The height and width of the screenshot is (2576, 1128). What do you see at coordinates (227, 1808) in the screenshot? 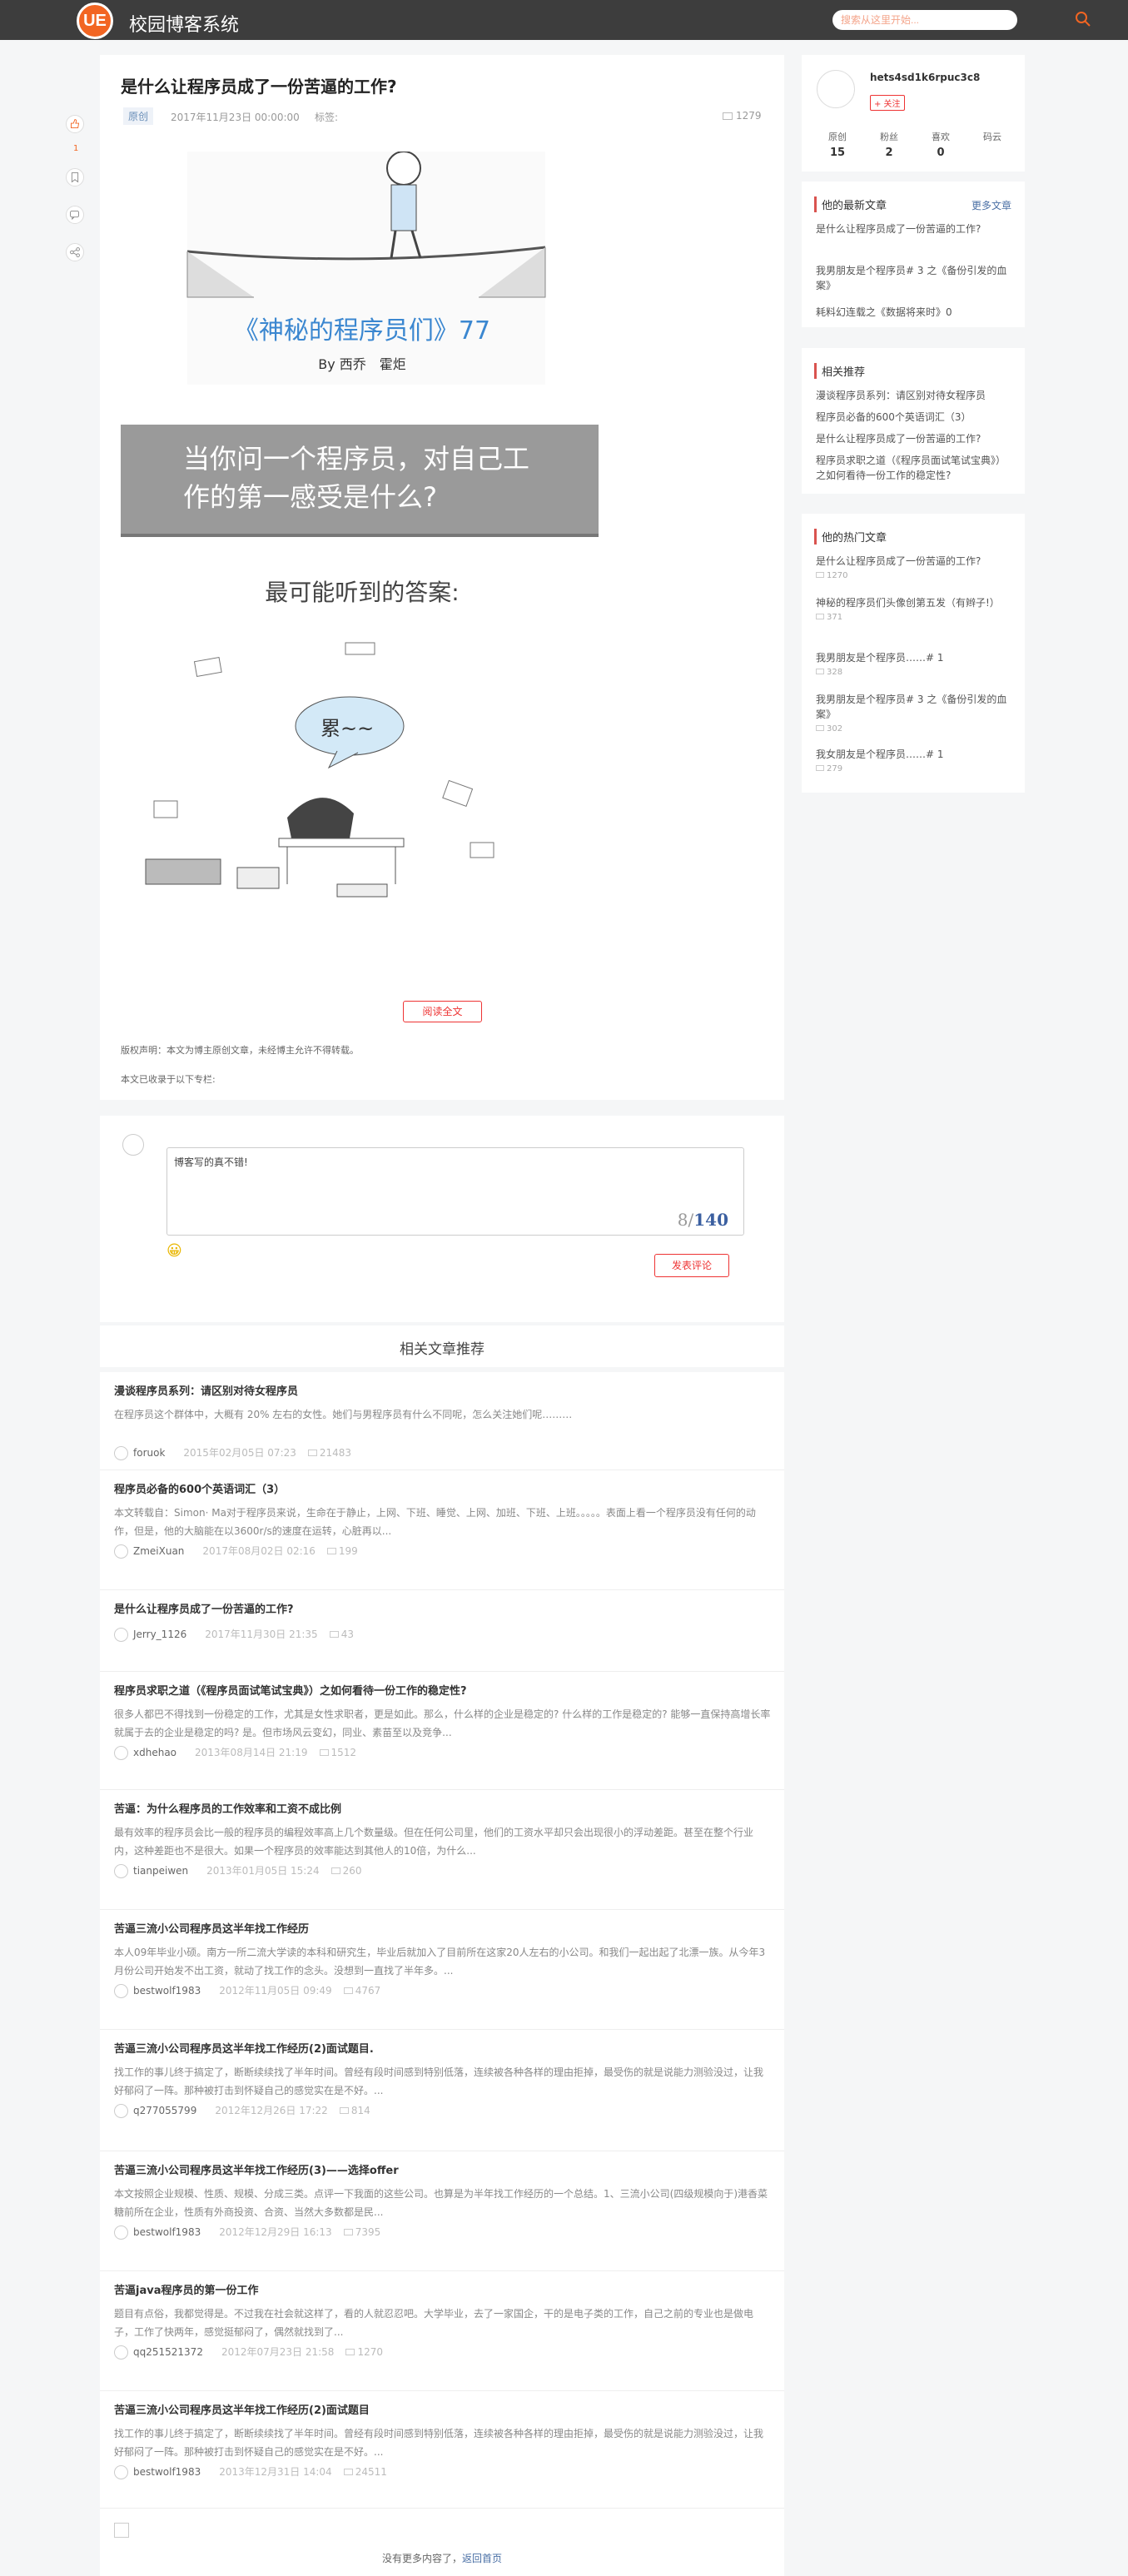
I see `related-item-title: 苦逼：为什么程序员的工作效率和工资不成比例` at bounding box center [227, 1808].